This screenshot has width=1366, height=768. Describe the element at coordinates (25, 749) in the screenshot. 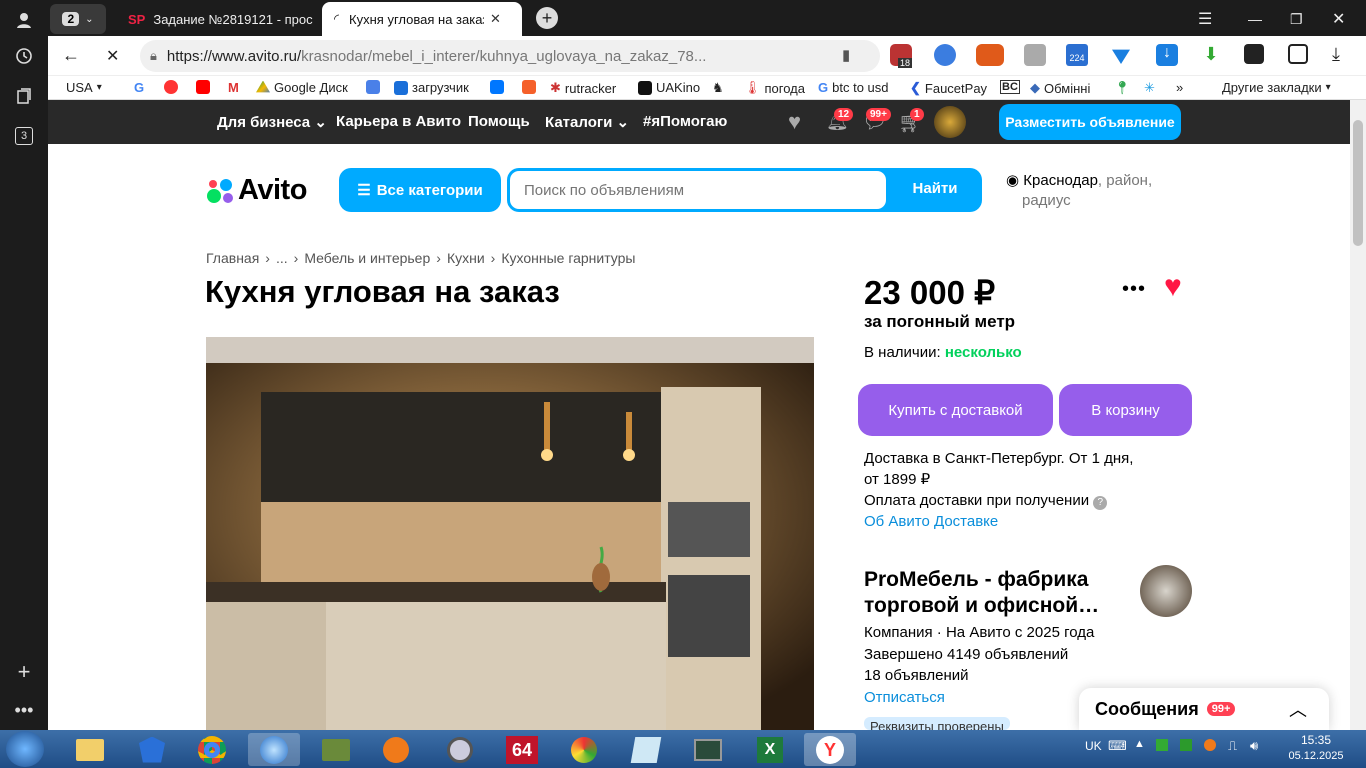

I see `start-button` at that location.